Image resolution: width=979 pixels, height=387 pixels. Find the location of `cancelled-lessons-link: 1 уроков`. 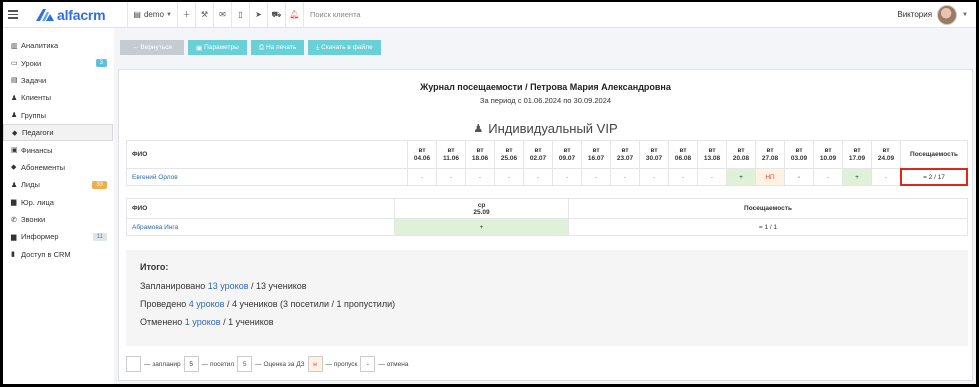

cancelled-lessons-link: 1 уроков is located at coordinates (203, 322).